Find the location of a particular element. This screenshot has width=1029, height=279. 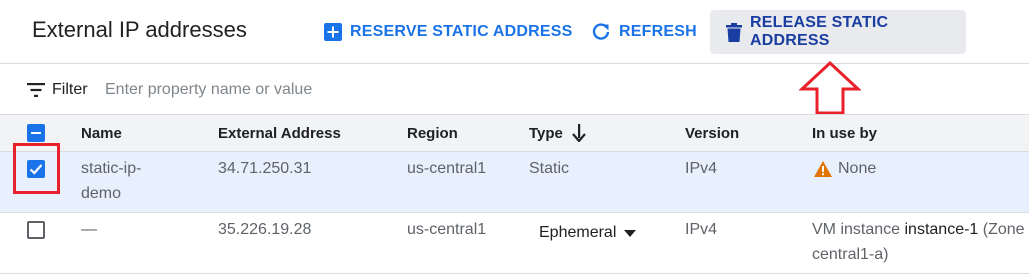

trash-icon is located at coordinates (734, 32).